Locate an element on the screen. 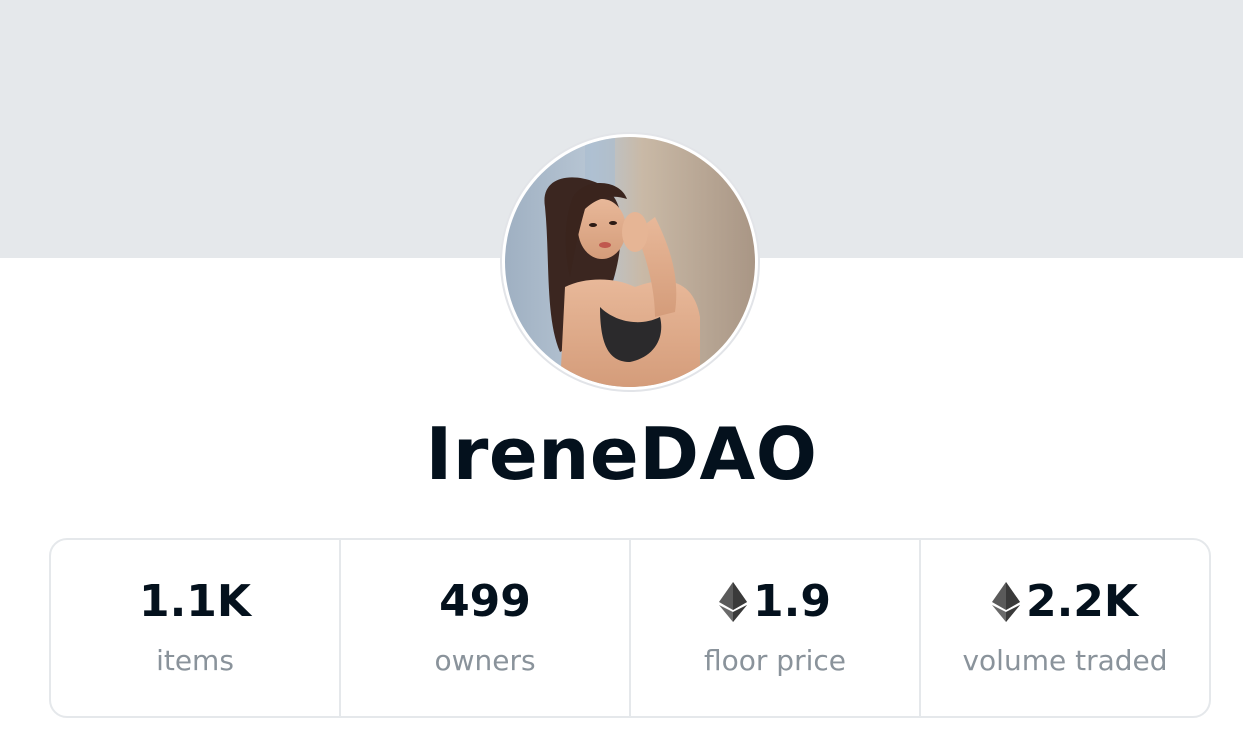 The height and width of the screenshot is (745, 1243). stat-floor-price: 1.9 floor price is located at coordinates (776, 628).